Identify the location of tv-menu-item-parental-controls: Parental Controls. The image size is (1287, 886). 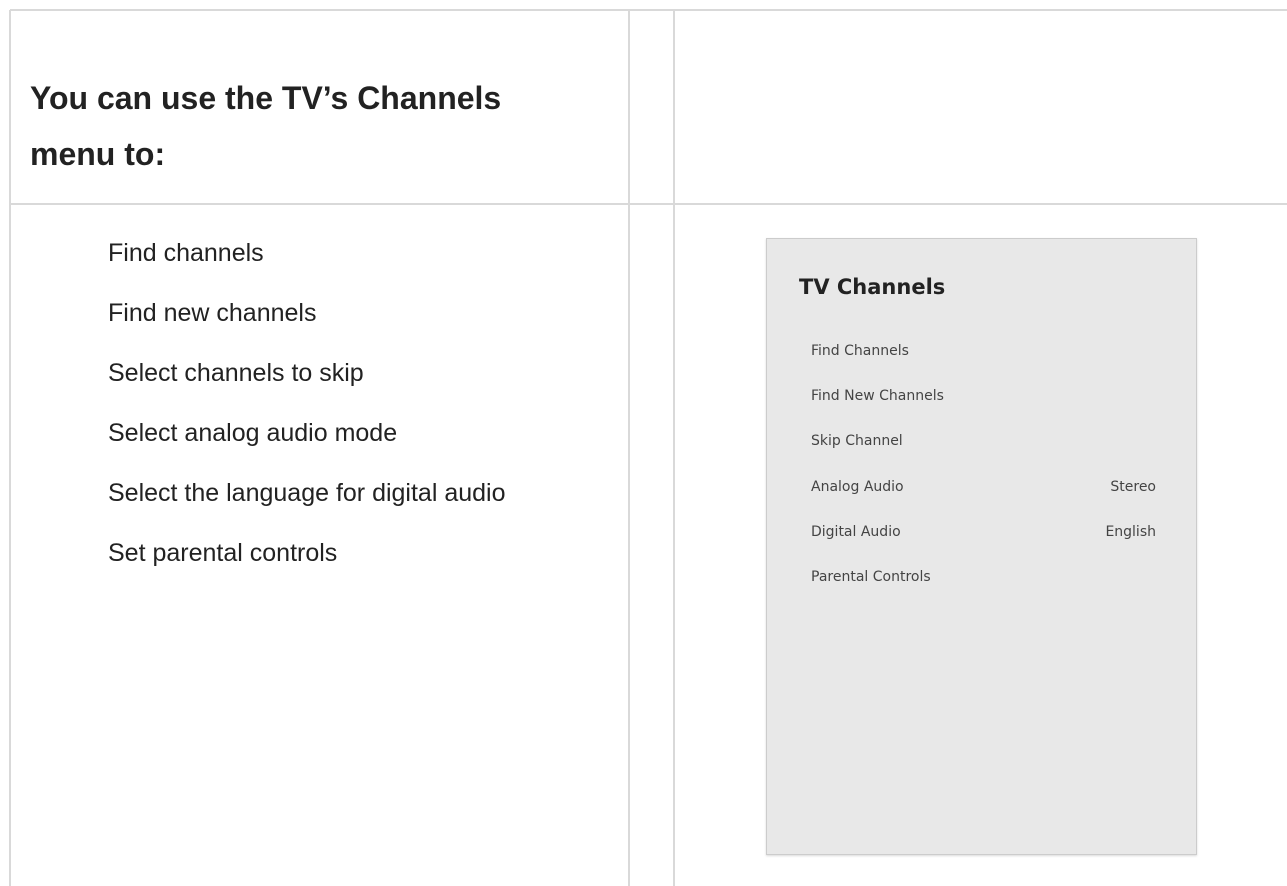
(983, 579).